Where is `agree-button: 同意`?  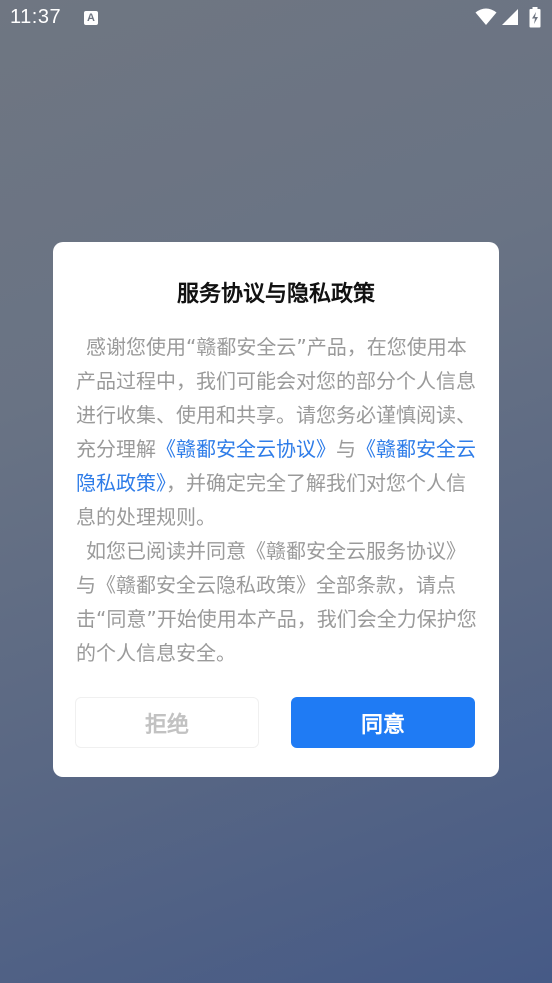
agree-button: 同意 is located at coordinates (383, 722).